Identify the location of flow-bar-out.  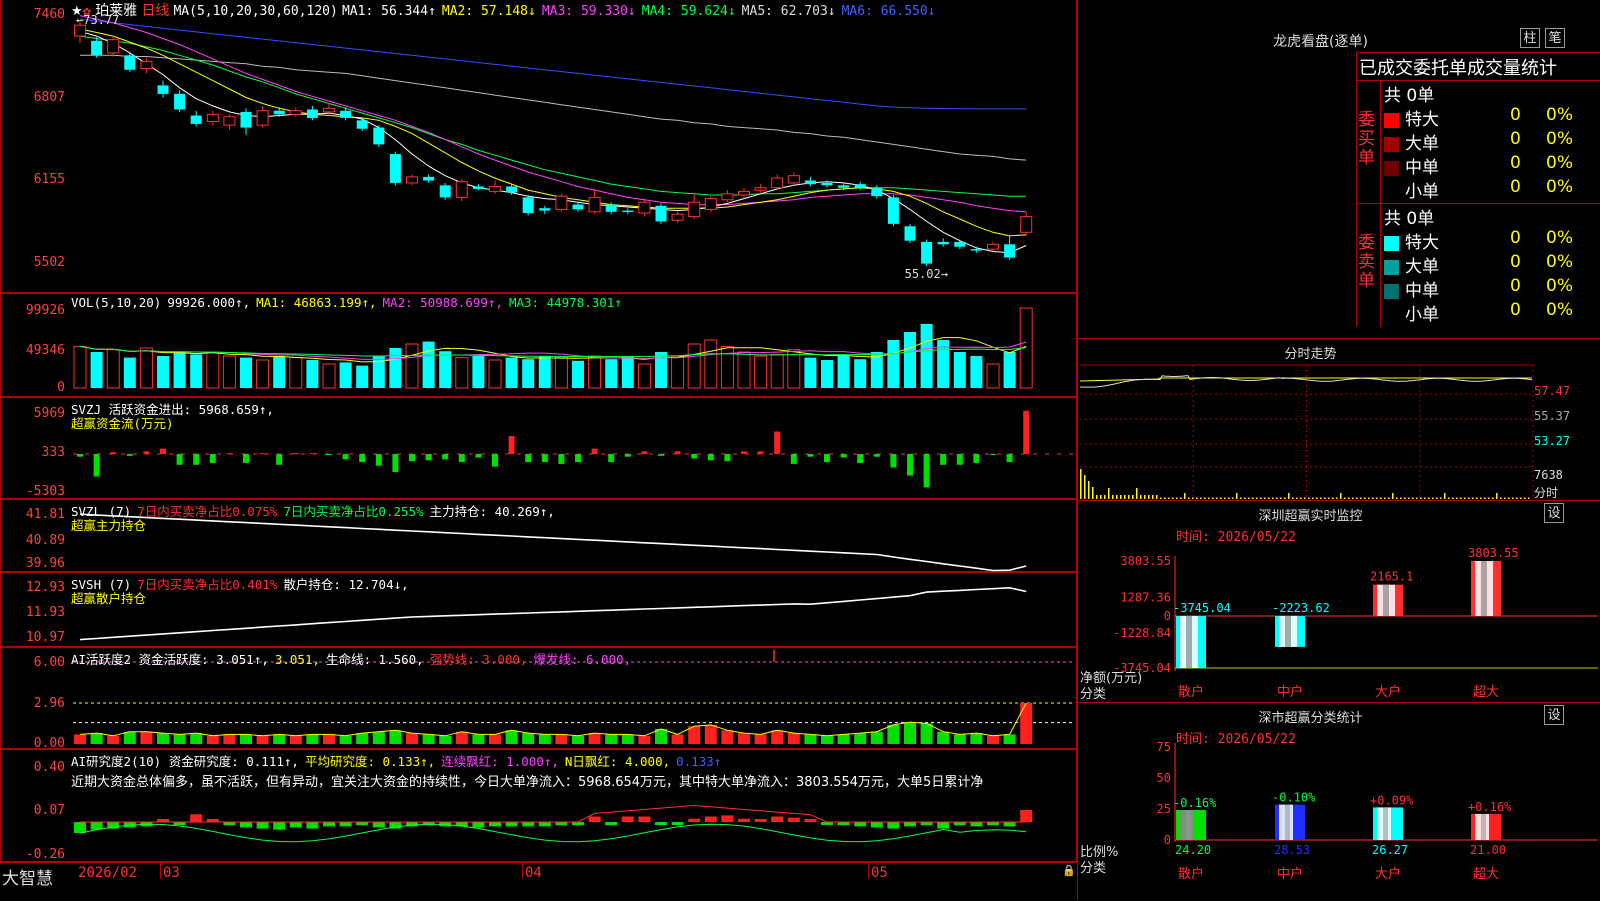
(196, 459).